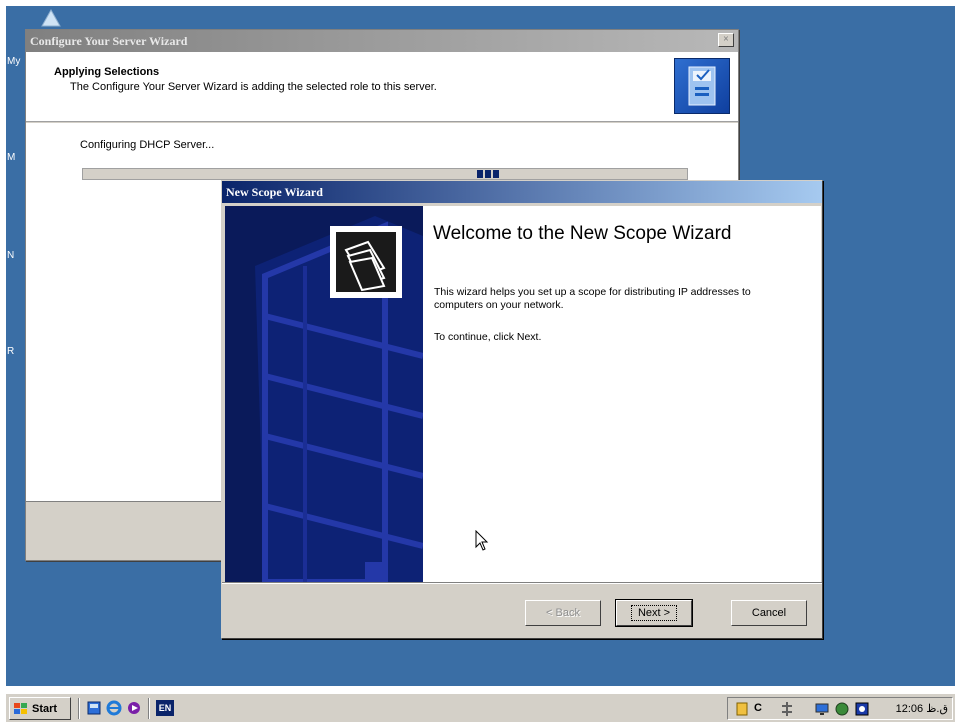 This screenshot has height=722, width=955. Describe the element at coordinates (324, 394) in the screenshot. I see `wizard-banner-image` at that location.